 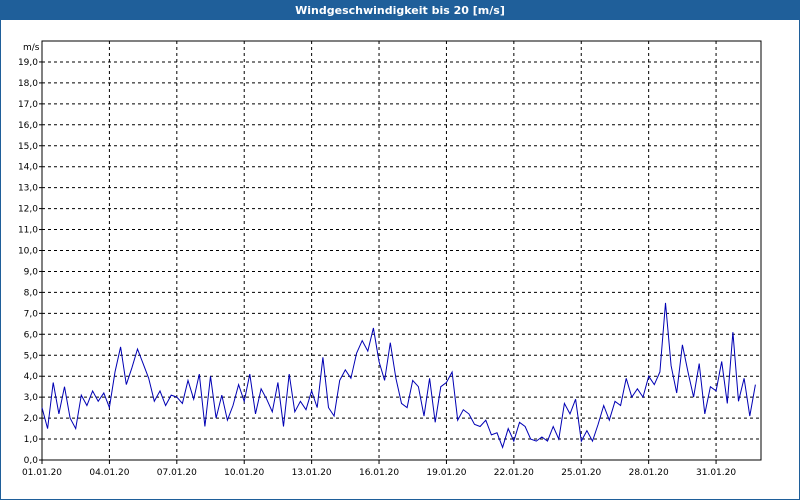 I want to click on y-tick-label: 5,0, so click(x=31, y=356).